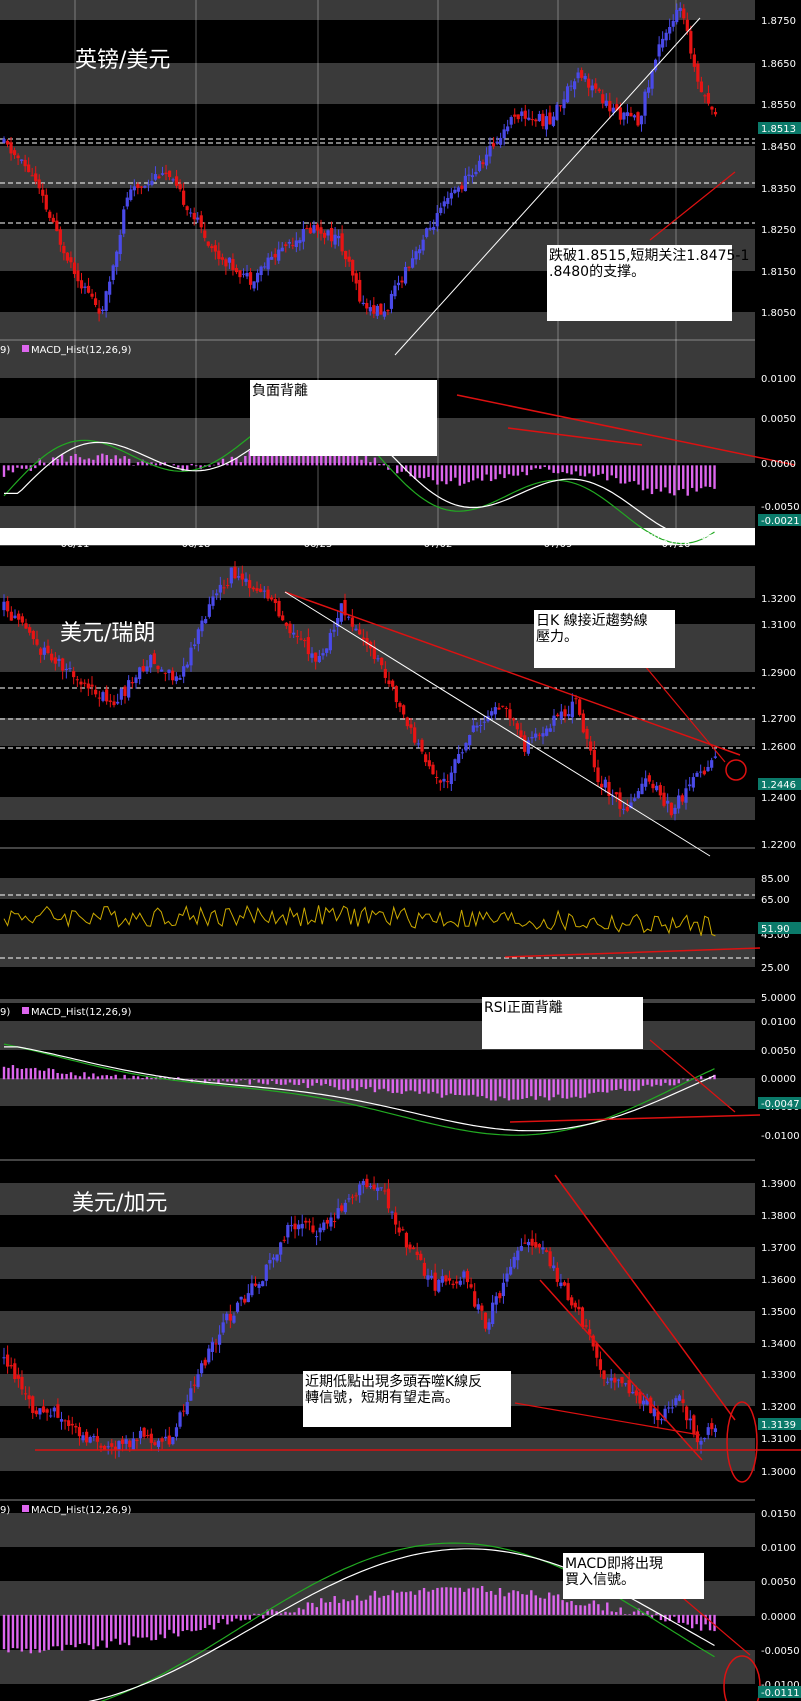 Image resolution: width=801 pixels, height=1701 pixels. I want to click on y-tick-label: 1.8050, so click(778, 313).